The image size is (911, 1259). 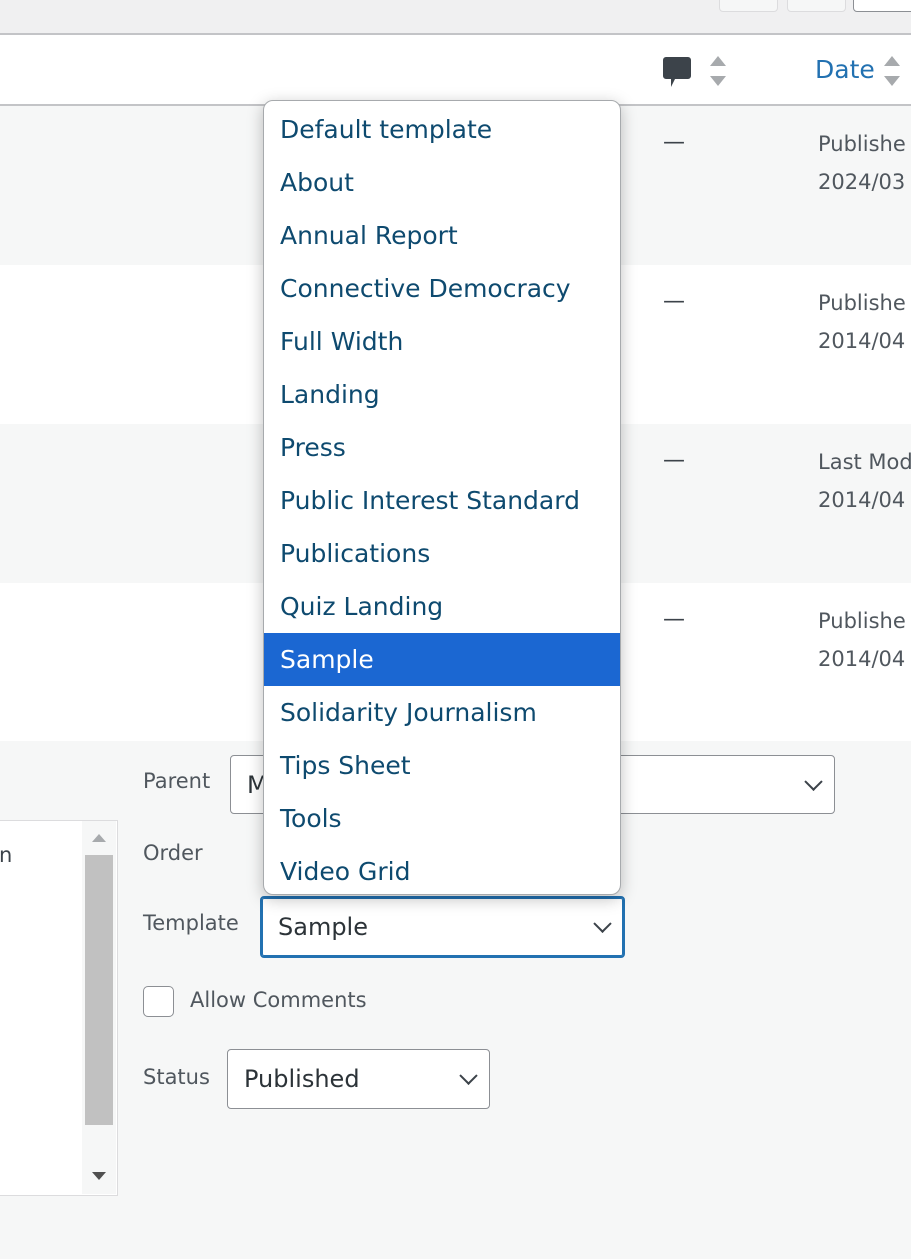 What do you see at coordinates (442, 927) in the screenshot?
I see `template-select: Sample` at bounding box center [442, 927].